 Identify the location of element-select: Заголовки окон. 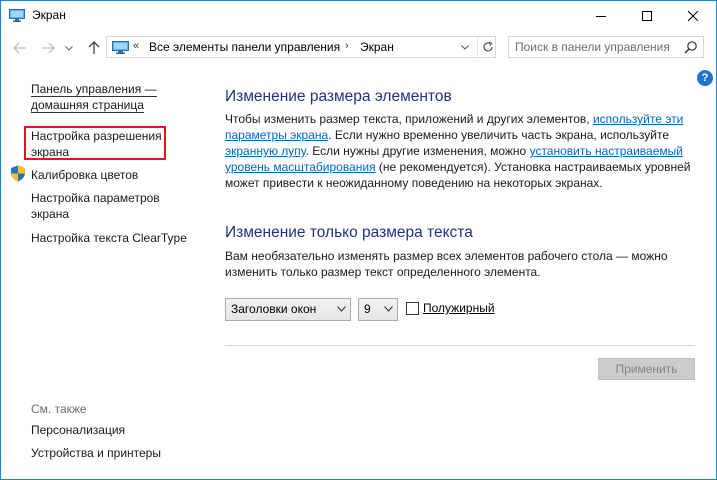
(288, 309).